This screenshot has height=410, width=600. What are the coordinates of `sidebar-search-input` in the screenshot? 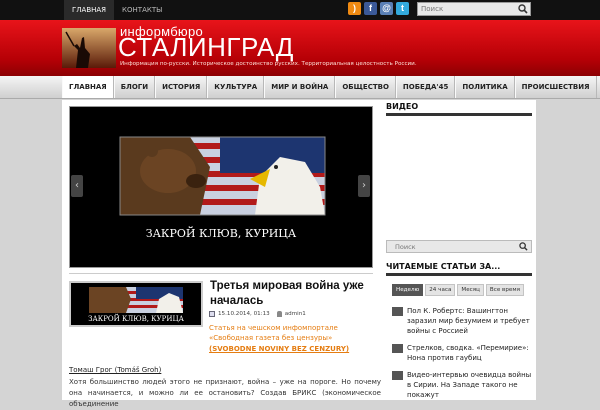 It's located at (451, 246).